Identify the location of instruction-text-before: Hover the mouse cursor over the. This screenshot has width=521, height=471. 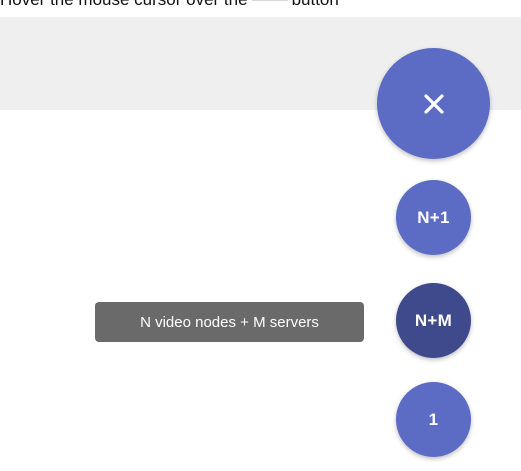
(124, 4).